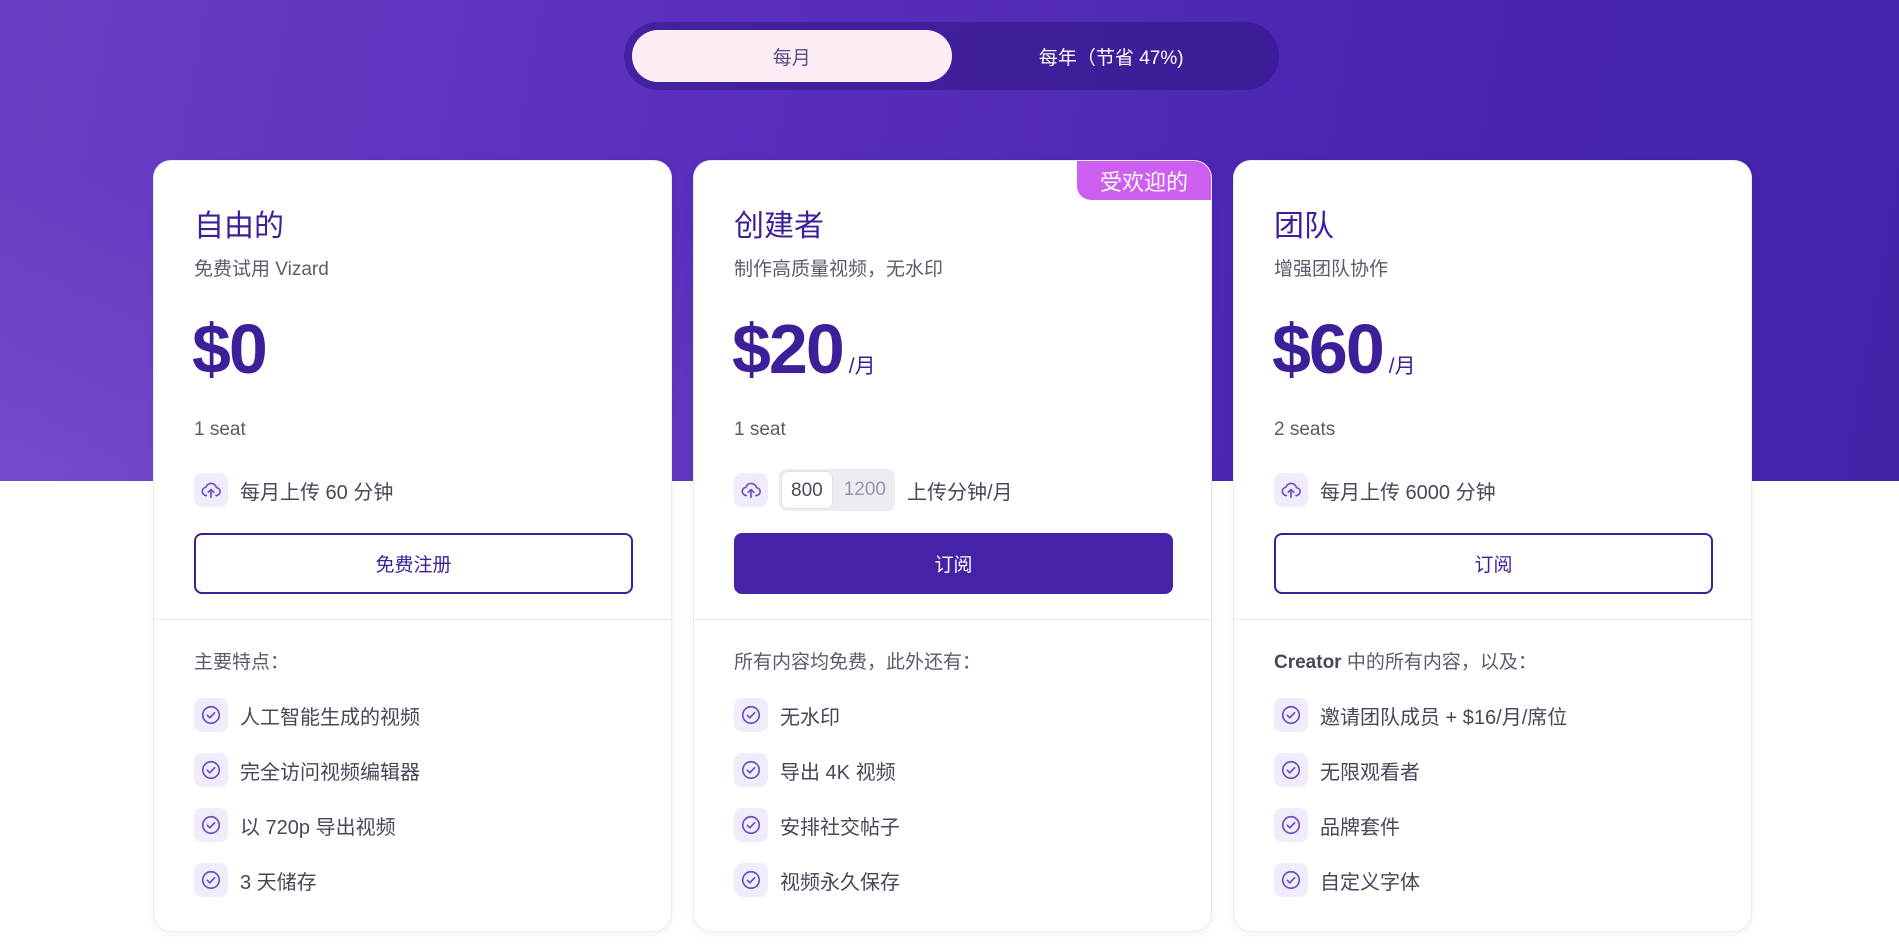 This screenshot has height=947, width=1899. Describe the element at coordinates (1112, 56) in the screenshot. I see `toggle-yearly: 每年（节省 47%)` at that location.